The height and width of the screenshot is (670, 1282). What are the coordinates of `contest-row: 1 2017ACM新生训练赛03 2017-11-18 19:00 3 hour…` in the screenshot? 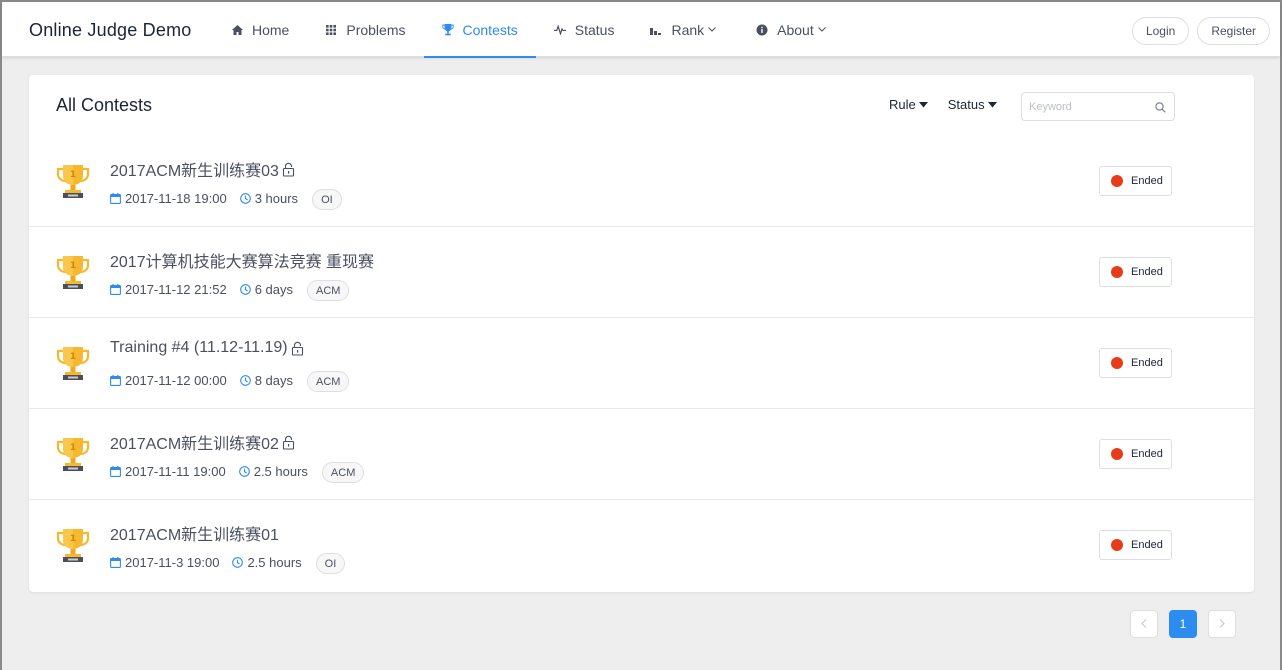 It's located at (641, 181).